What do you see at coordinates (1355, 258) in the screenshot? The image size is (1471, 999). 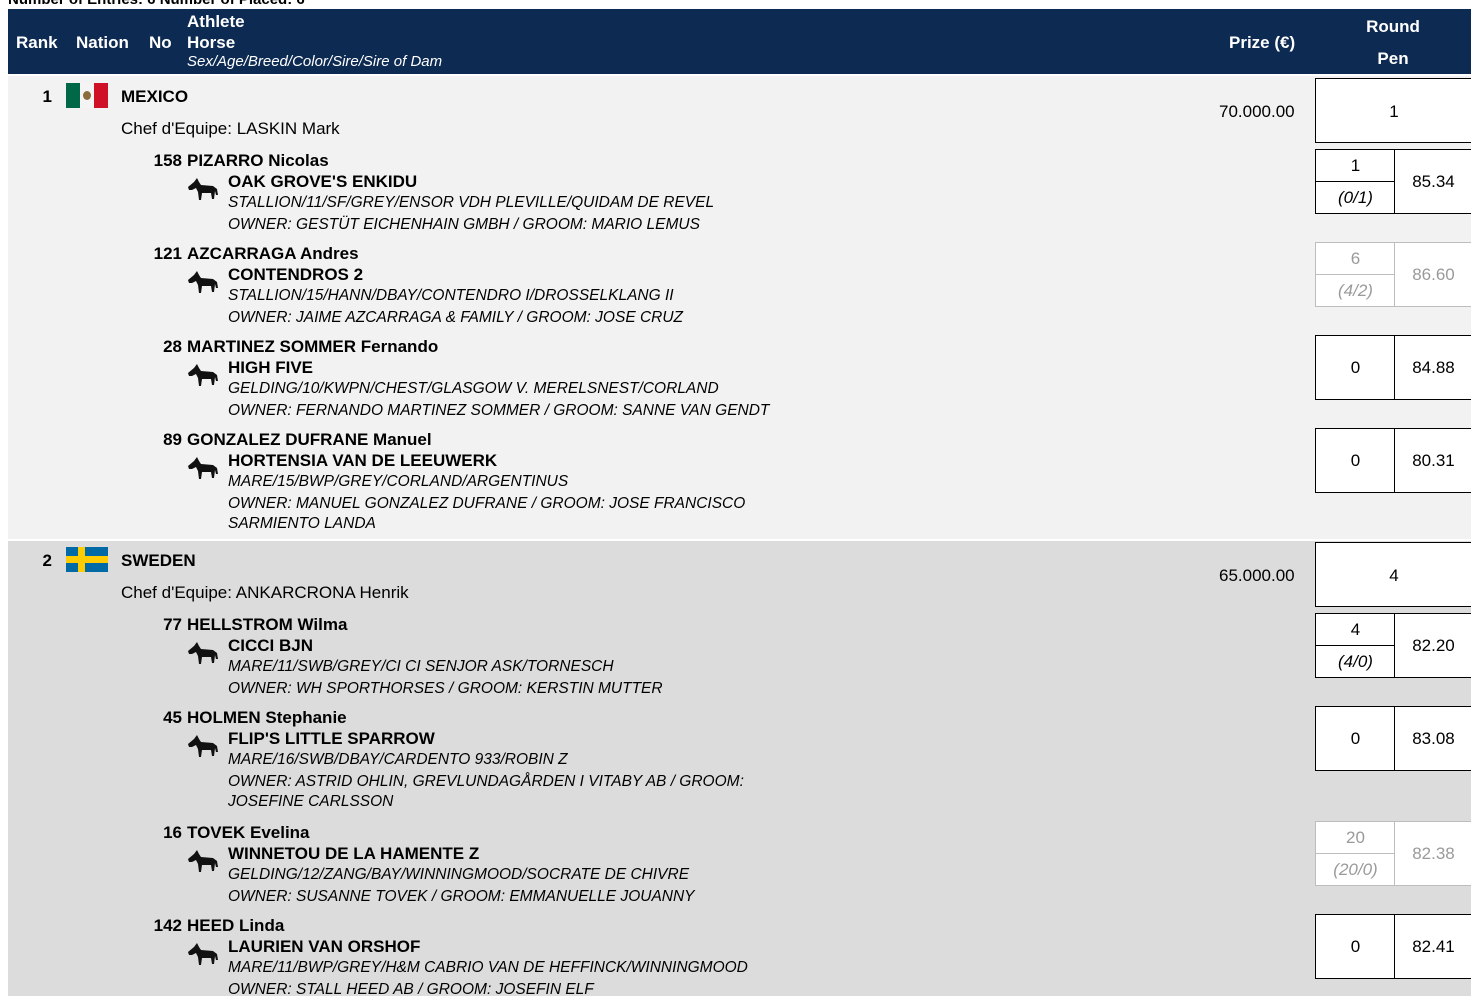 I see `rider-penalty: 6` at bounding box center [1355, 258].